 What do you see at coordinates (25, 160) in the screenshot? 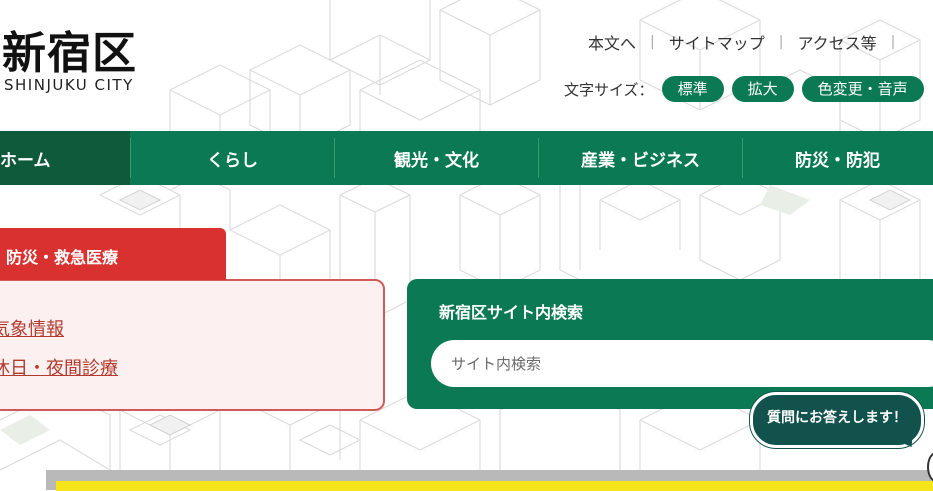
I see `nav-home-label: ホーム` at bounding box center [25, 160].